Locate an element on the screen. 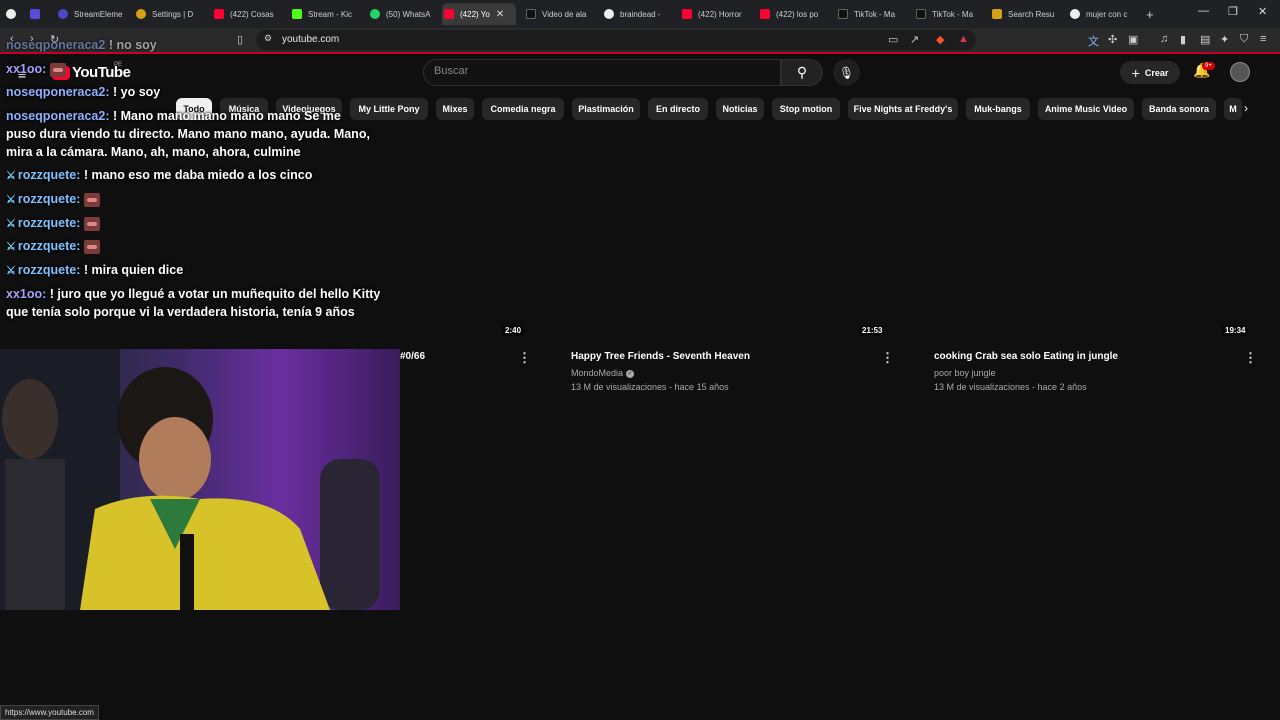 The width and height of the screenshot is (1280, 720). browser-tab: (422) Cosas is located at coordinates (248, 14).